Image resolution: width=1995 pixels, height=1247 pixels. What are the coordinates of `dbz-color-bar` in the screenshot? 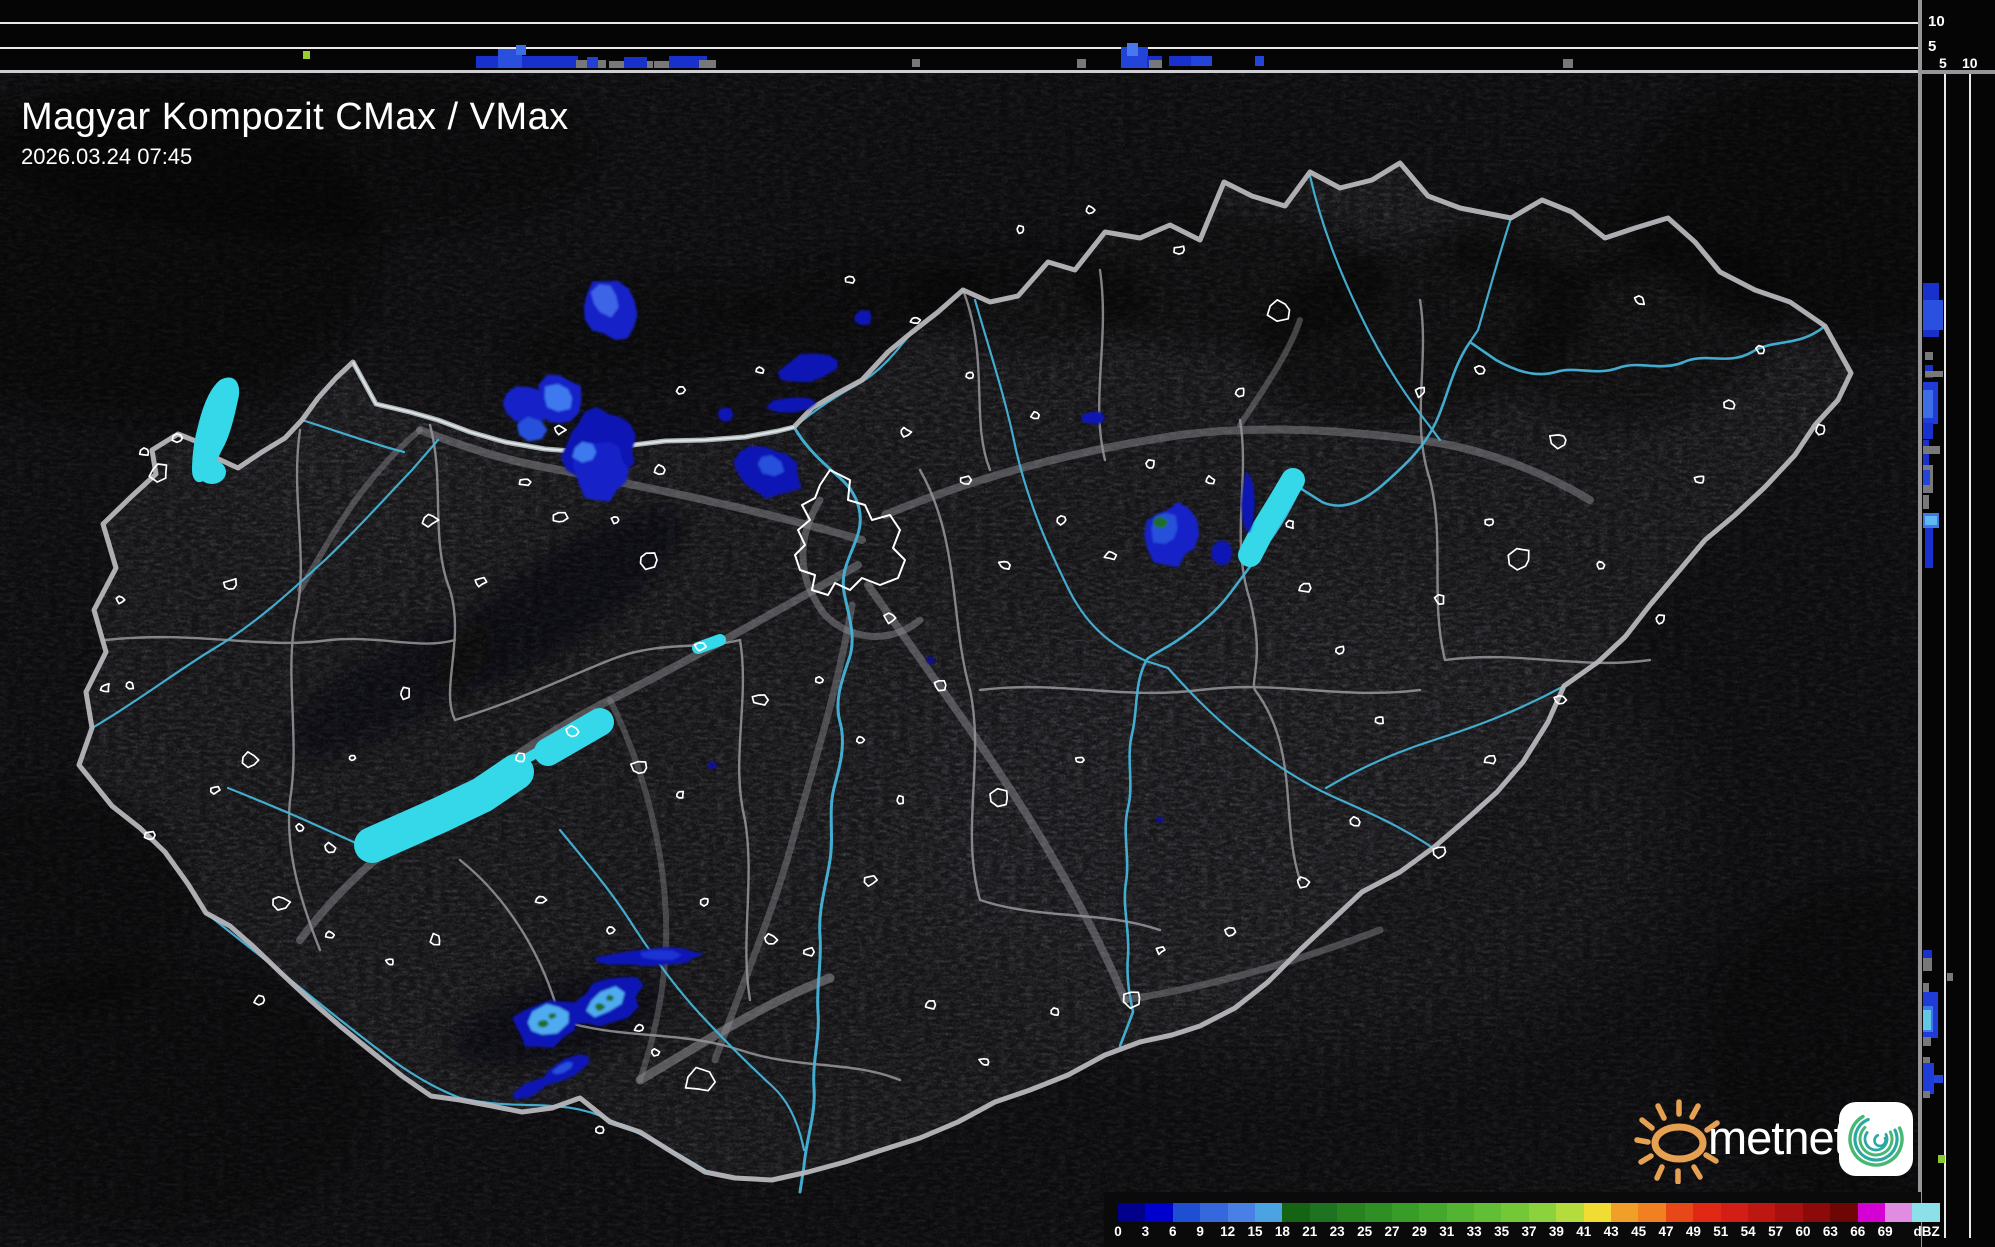 It's located at (1529, 1212).